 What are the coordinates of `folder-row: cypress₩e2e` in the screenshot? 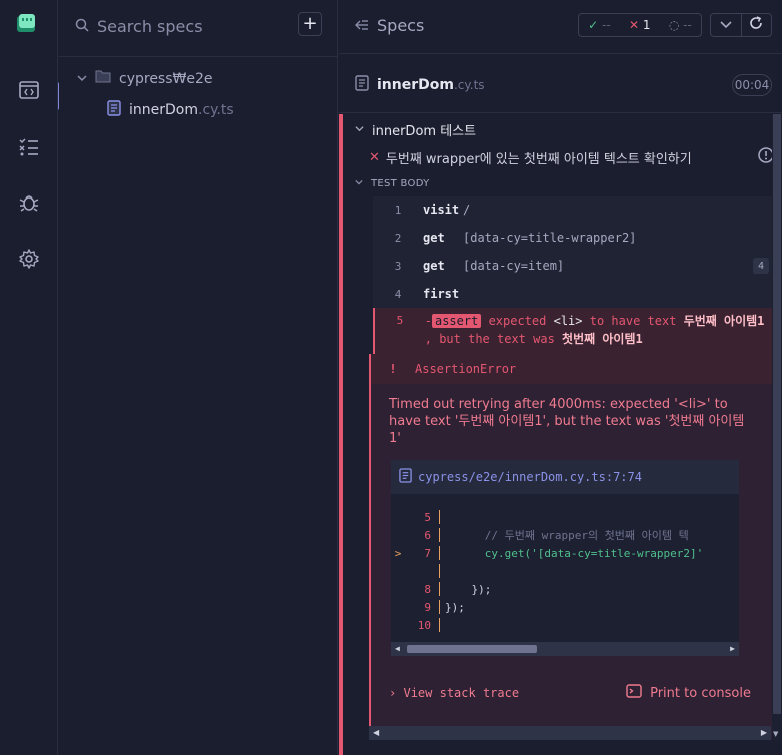 It's located at (145, 78).